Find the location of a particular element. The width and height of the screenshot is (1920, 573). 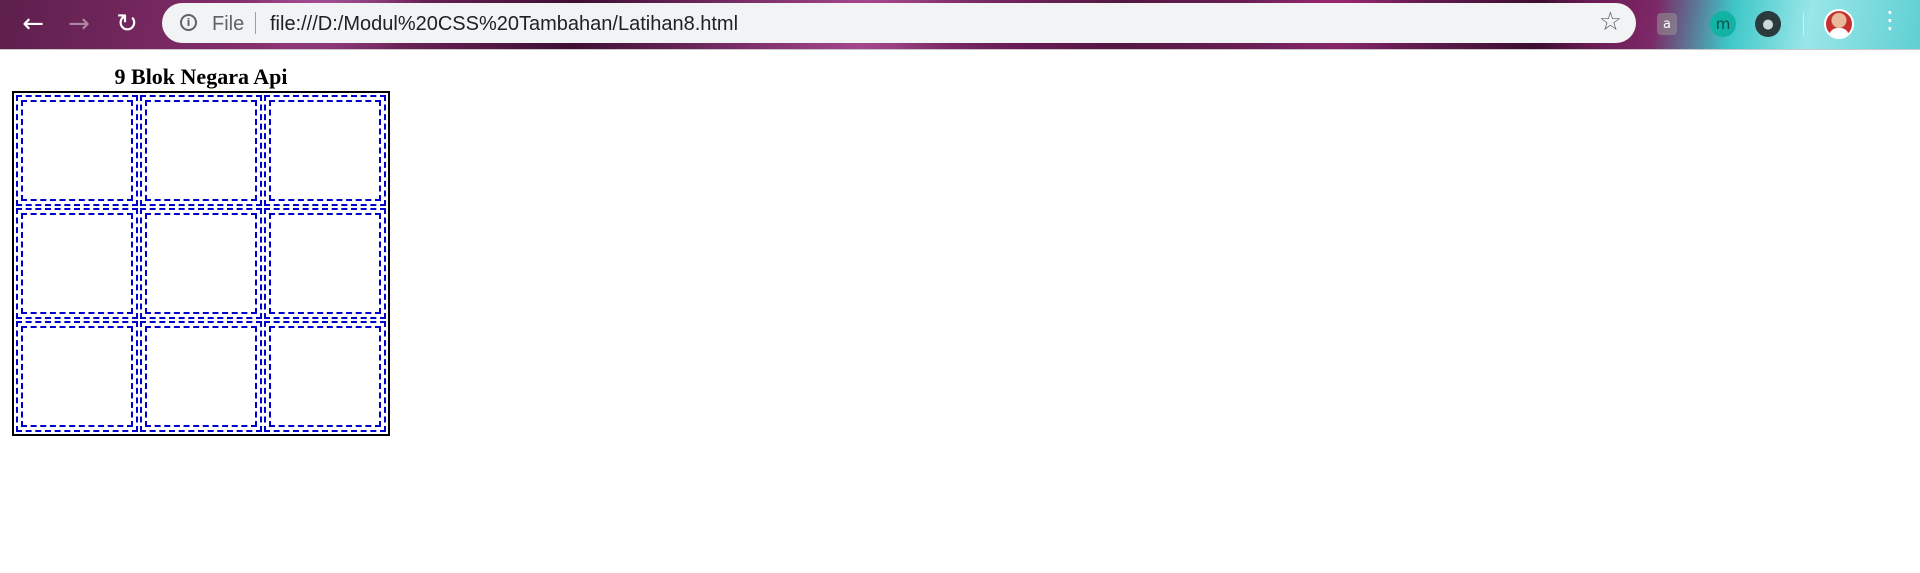

m-extension-icon: m is located at coordinates (1723, 24).